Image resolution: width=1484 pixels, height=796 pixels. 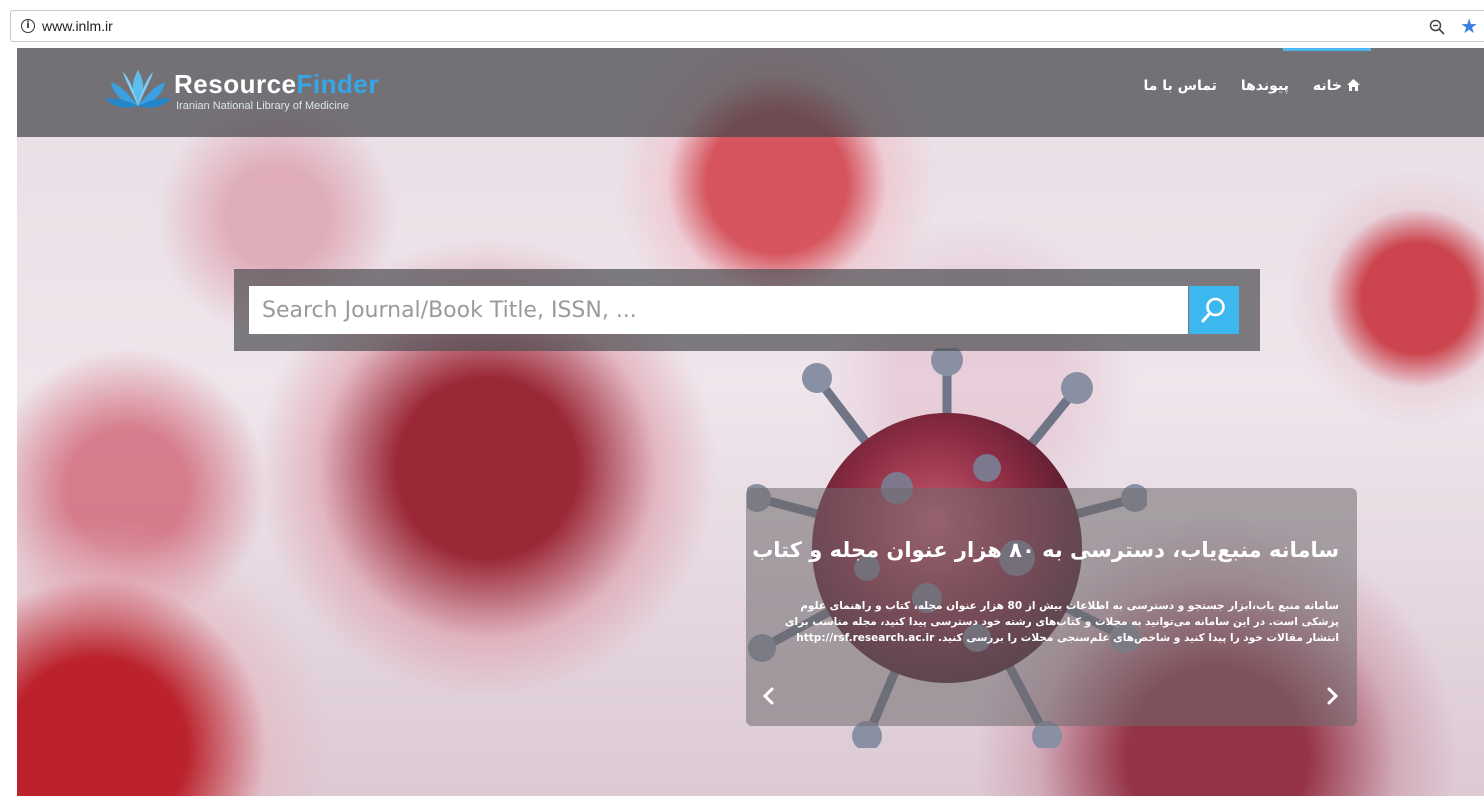 I want to click on nav-item-home: خانه, so click(x=1336, y=86).